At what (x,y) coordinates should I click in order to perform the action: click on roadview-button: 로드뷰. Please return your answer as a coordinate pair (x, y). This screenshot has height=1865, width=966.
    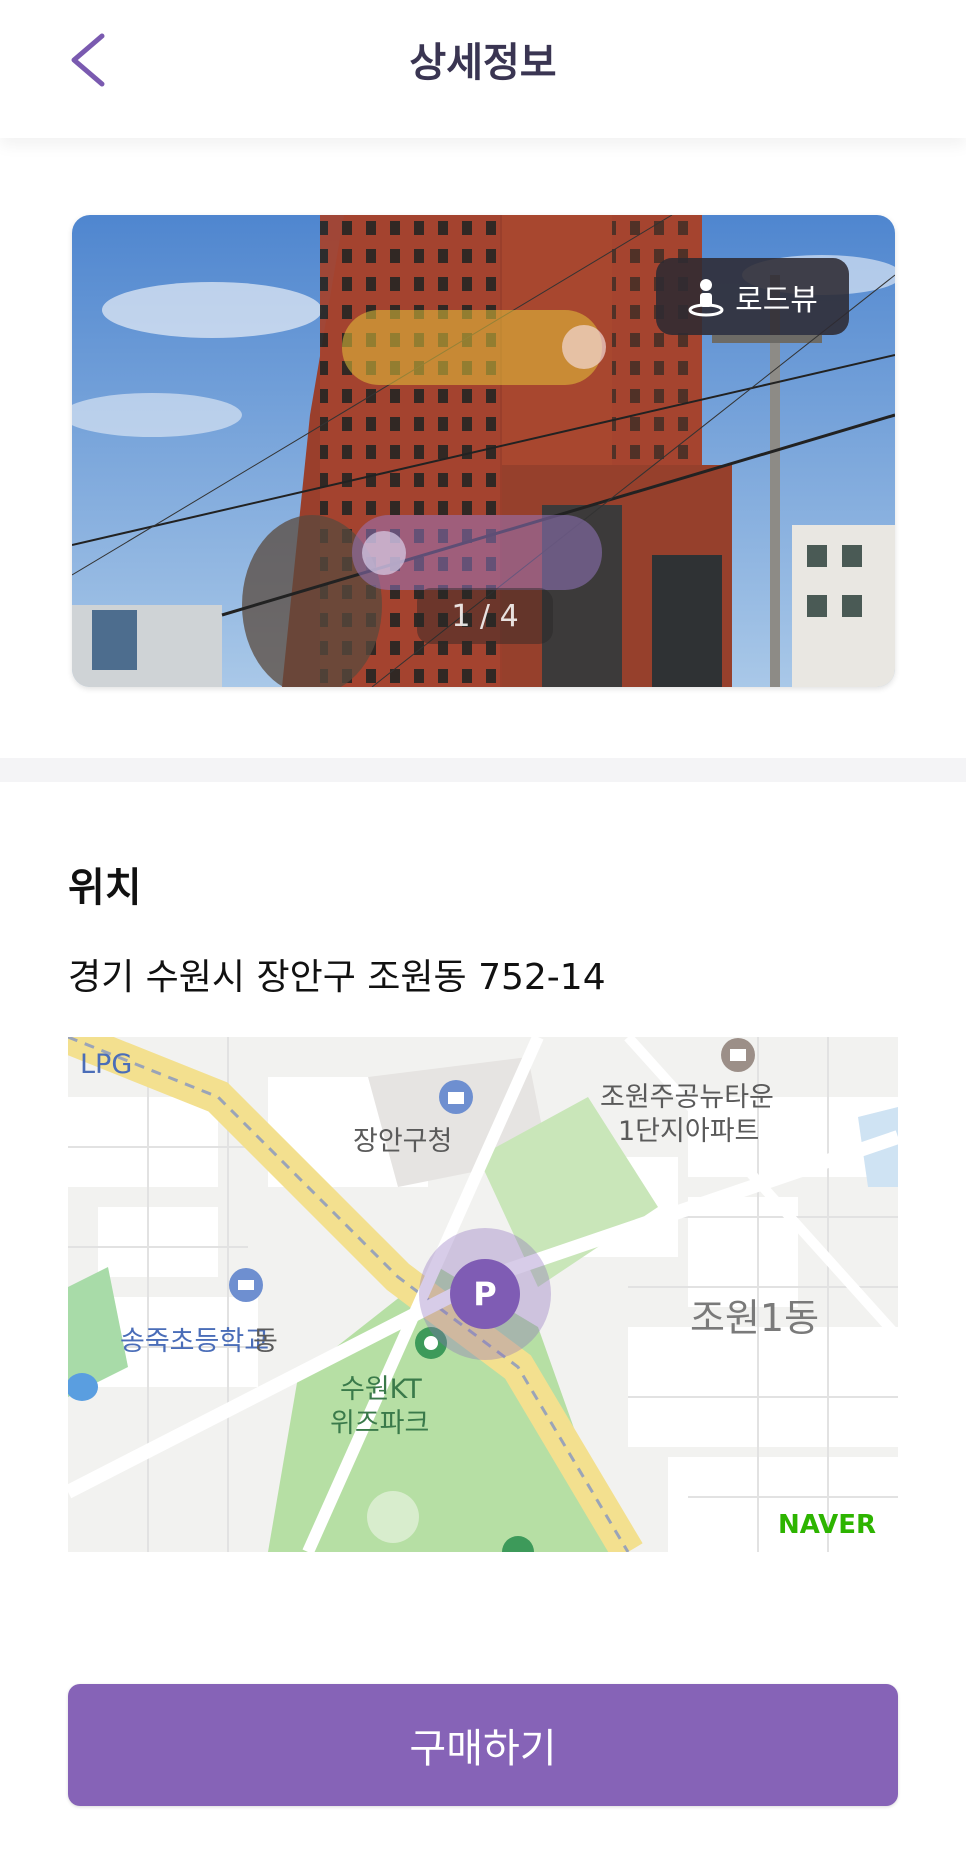
    Looking at the image, I should click on (752, 296).